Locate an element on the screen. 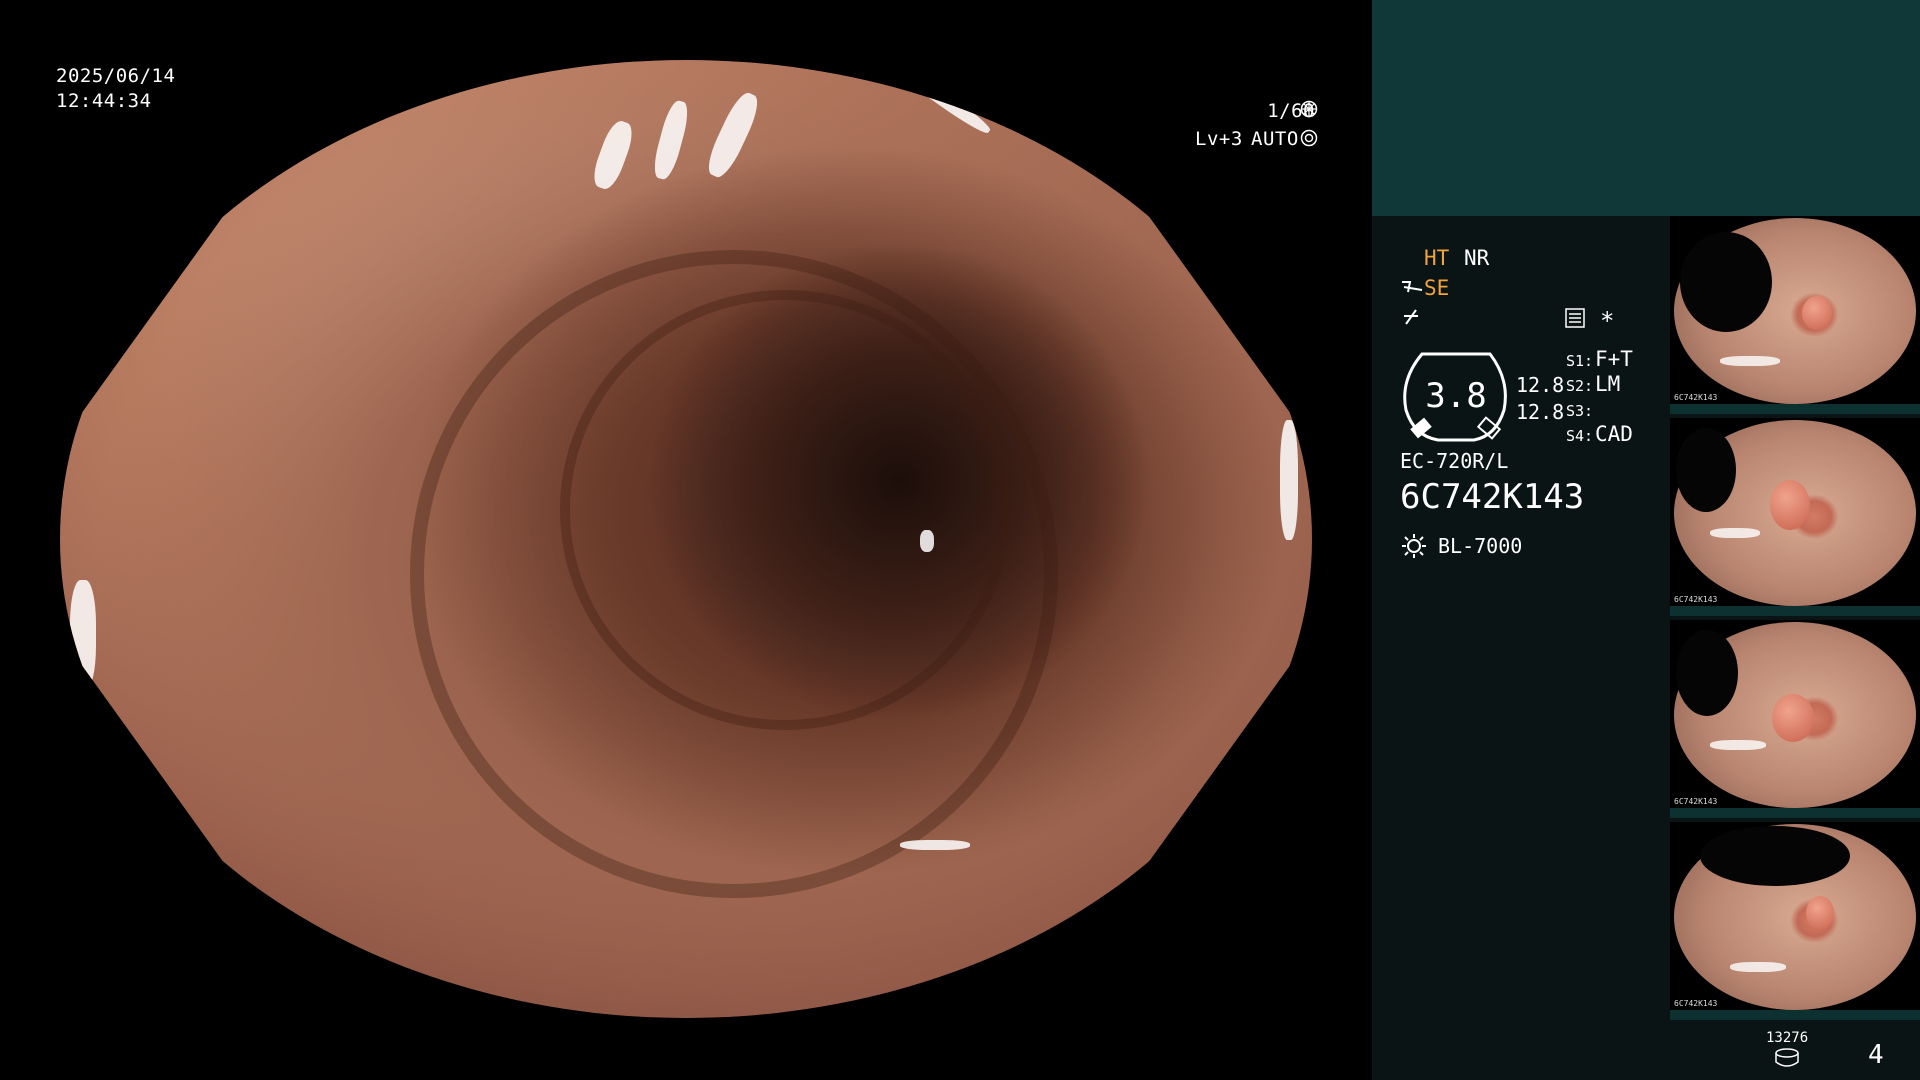 This screenshot has width=1920, height=1080. panel-header is located at coordinates (1646, 108).